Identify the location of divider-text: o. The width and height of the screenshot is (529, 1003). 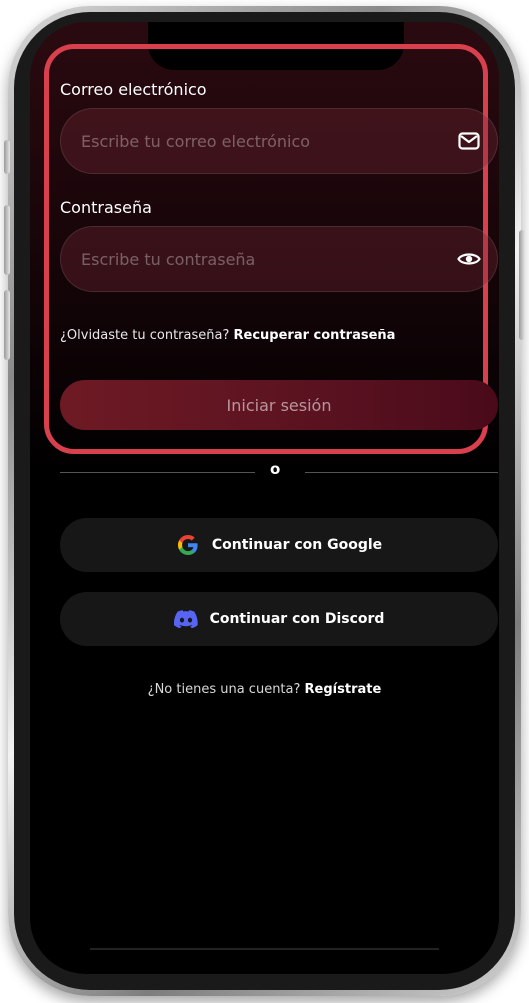
(275, 469).